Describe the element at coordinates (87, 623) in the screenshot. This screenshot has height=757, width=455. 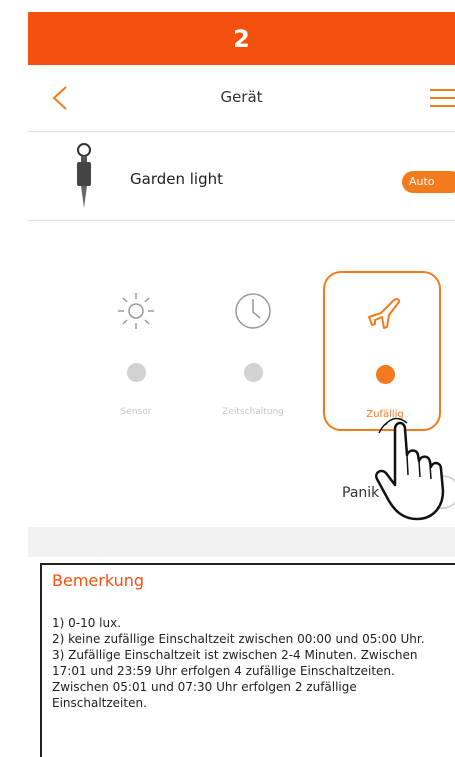
I see `remark-line: 1) 0-10 lux.` at that location.